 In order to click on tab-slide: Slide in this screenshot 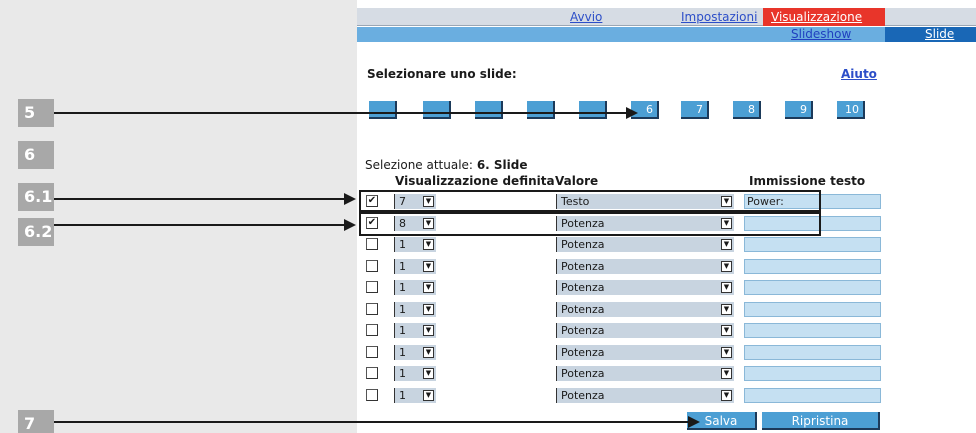, I will do `click(930, 34)`.